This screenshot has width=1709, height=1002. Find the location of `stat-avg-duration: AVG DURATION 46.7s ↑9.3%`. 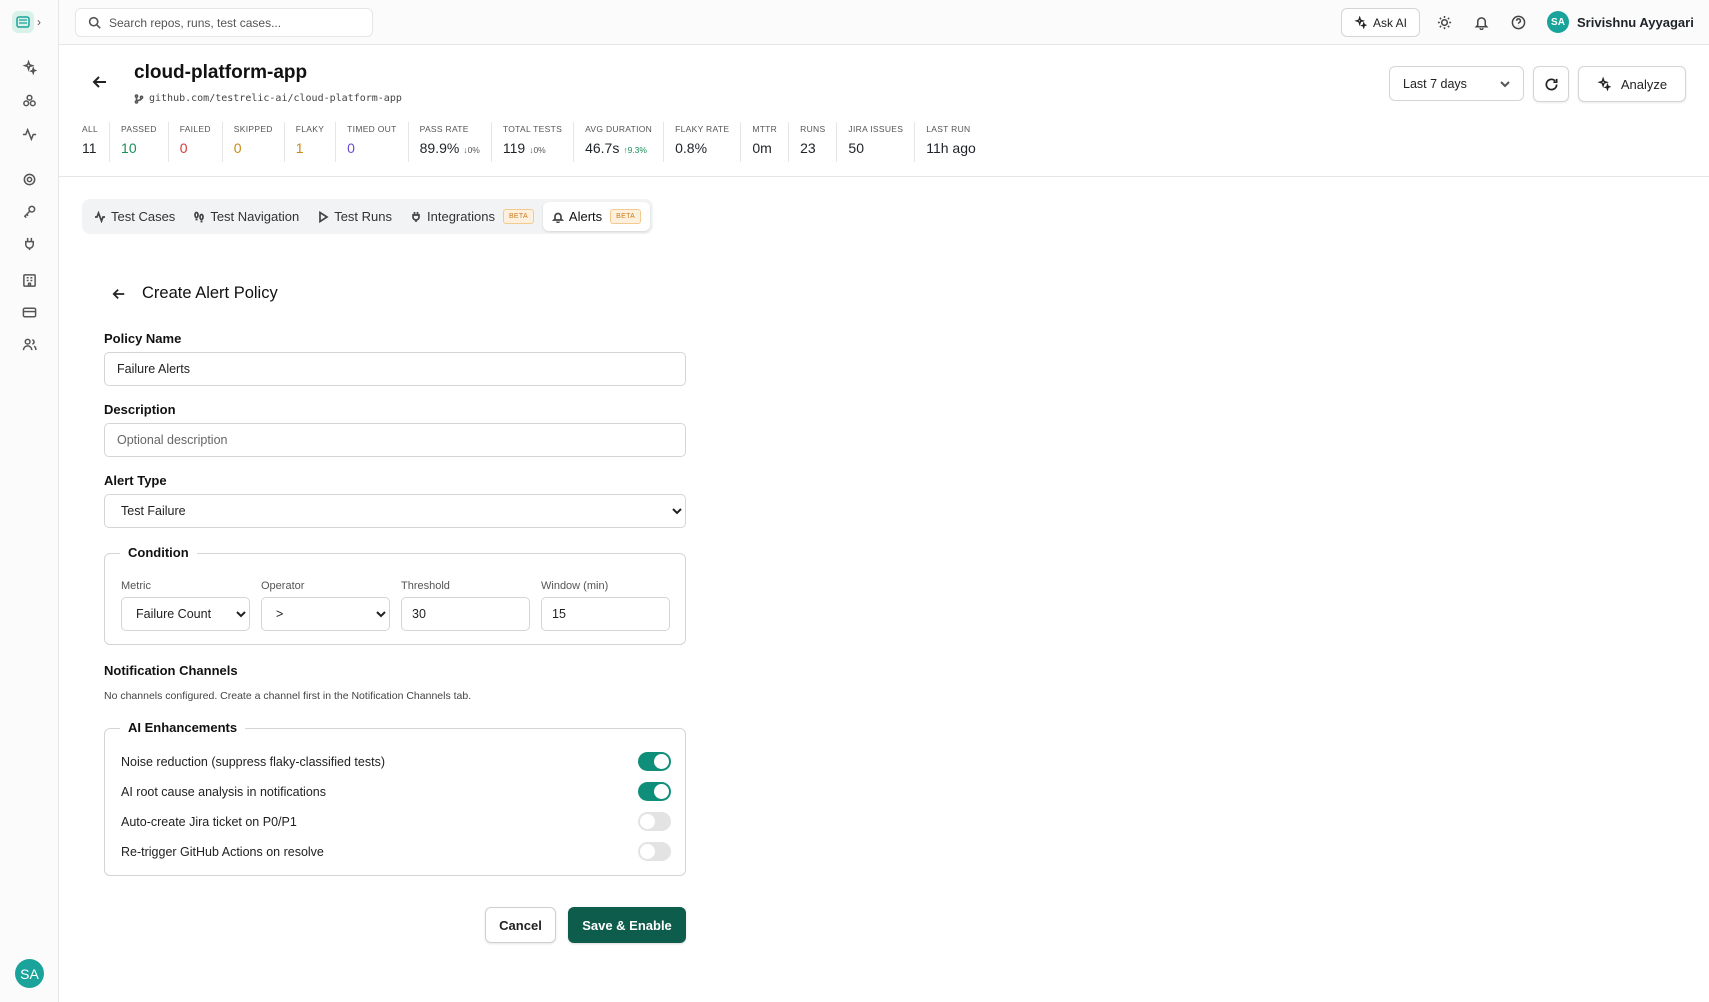

stat-avg-duration: AVG DURATION 46.7s ↑9.3% is located at coordinates (619, 142).